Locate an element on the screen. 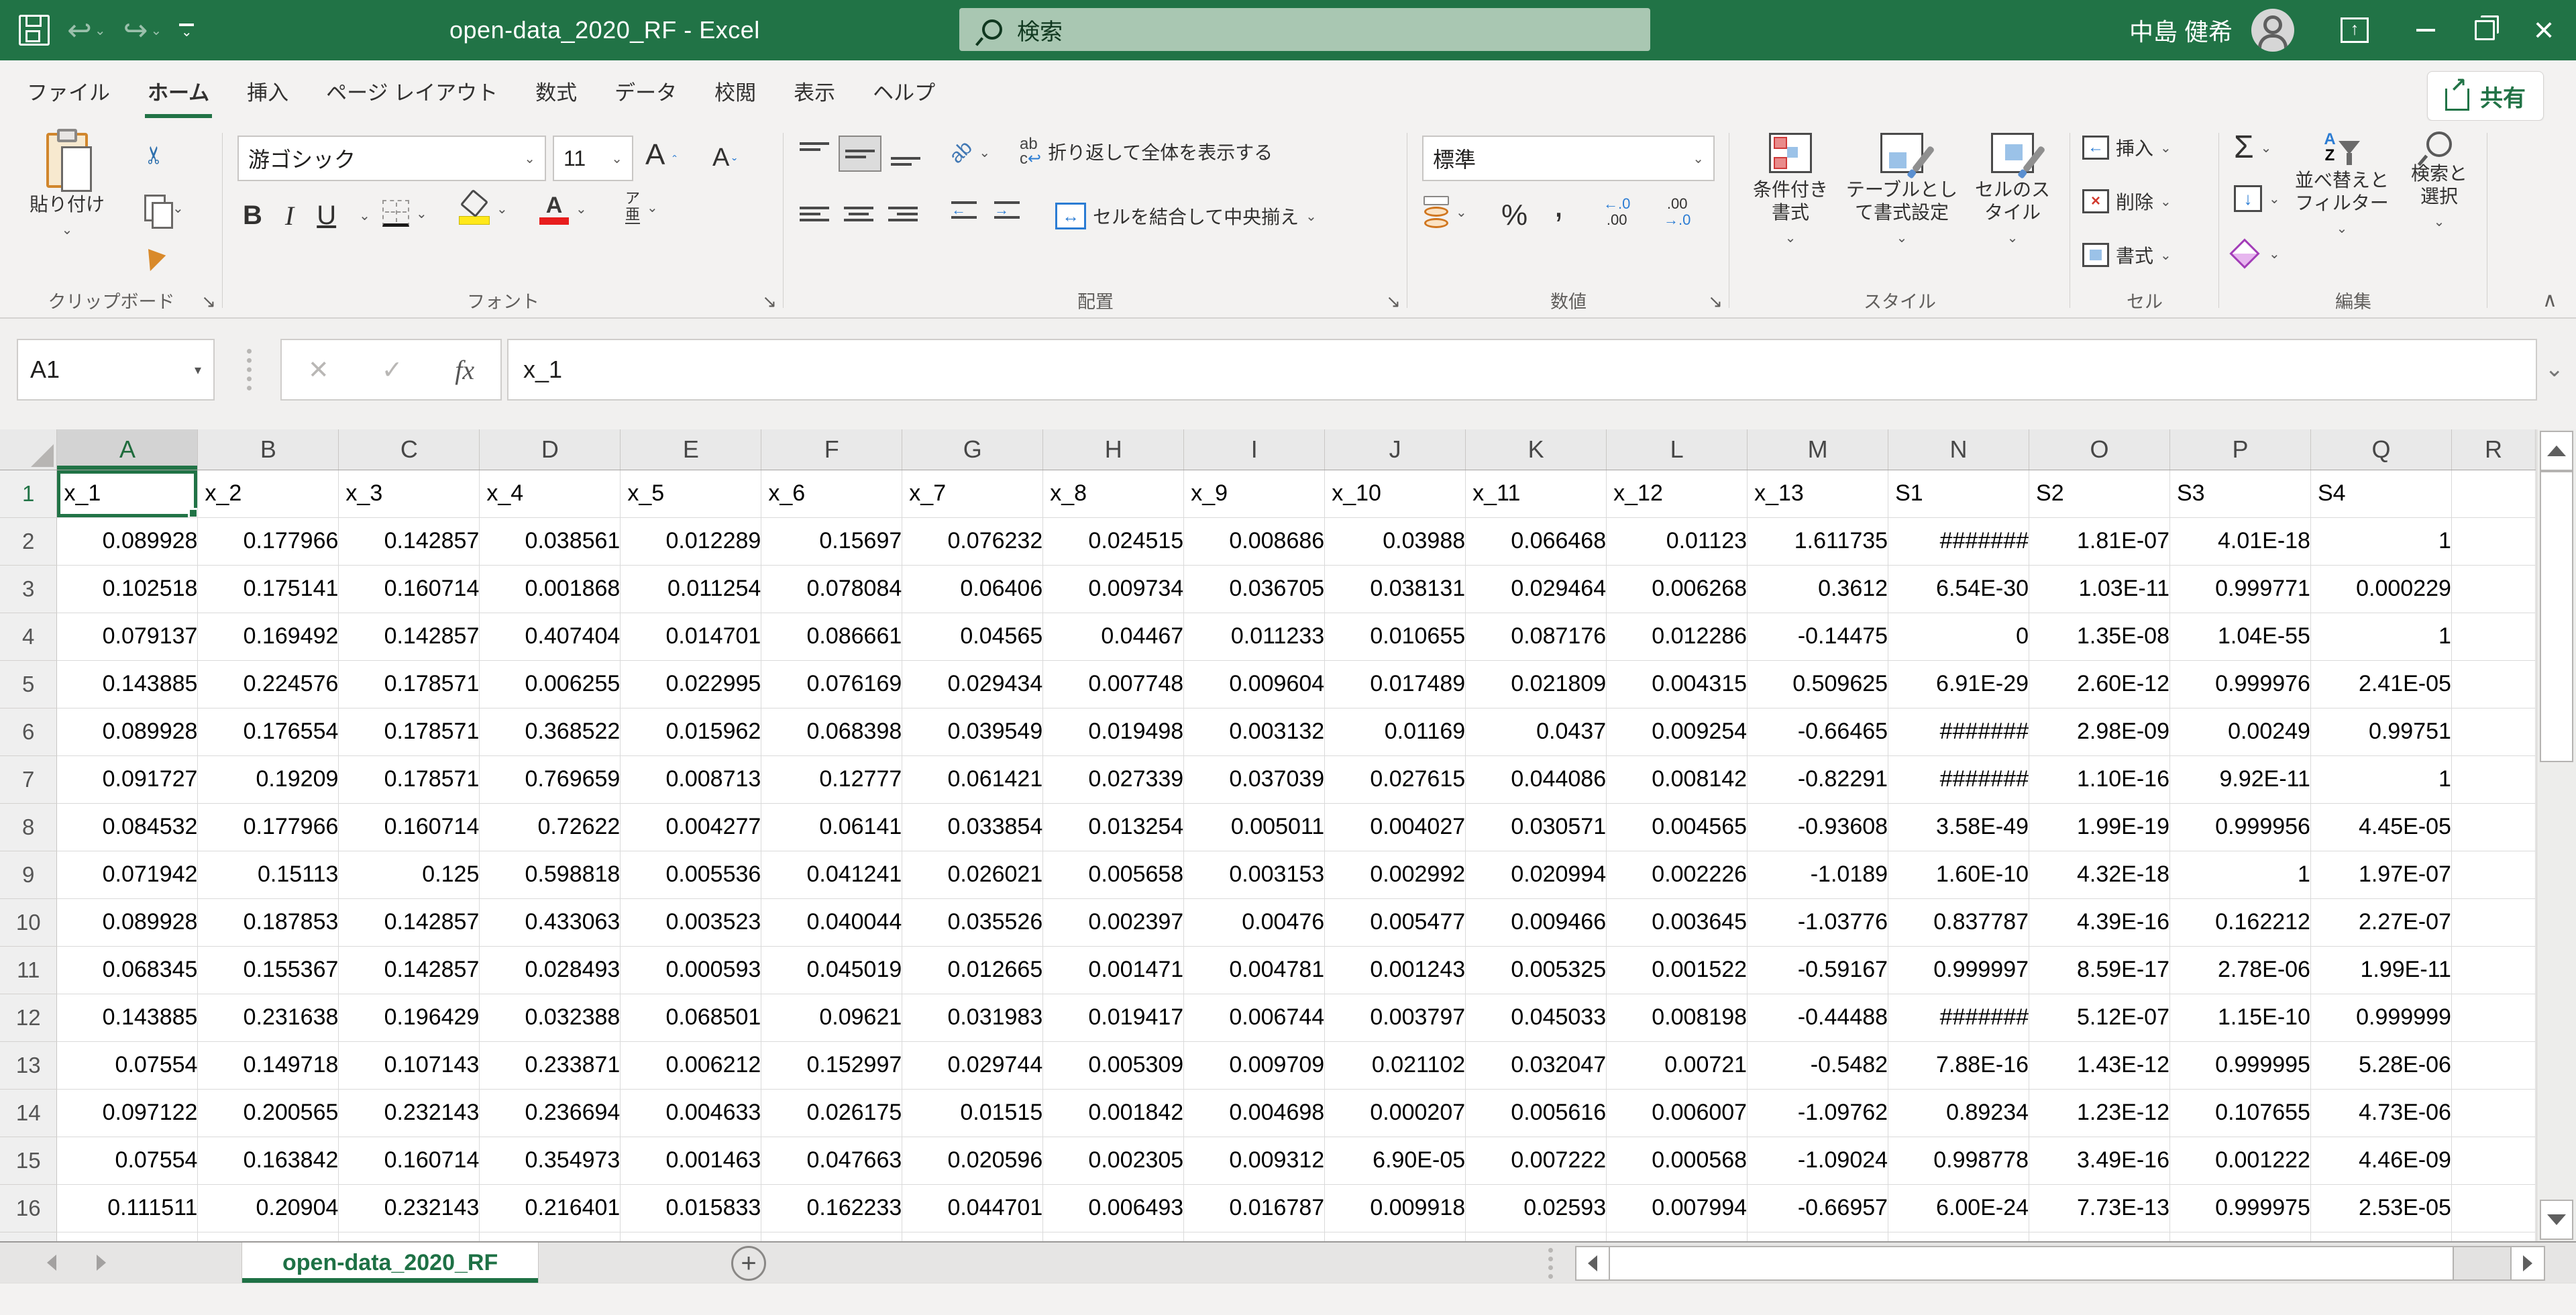  cell-F15: 0.047663 is located at coordinates (832, 1161).